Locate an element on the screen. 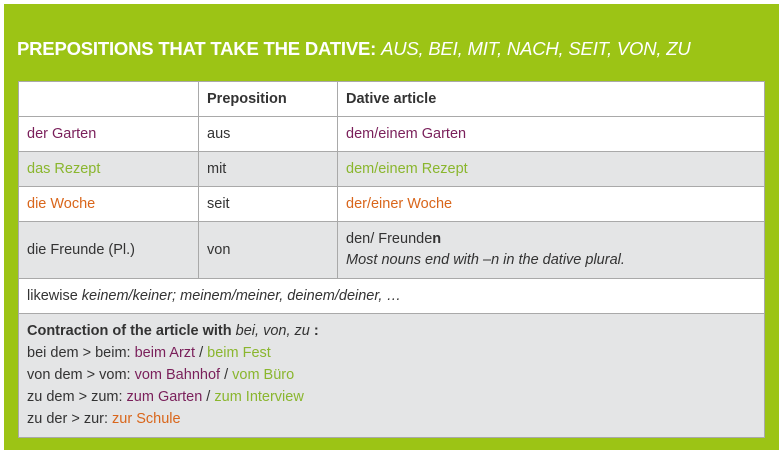 This screenshot has height=451, width=780. likewise-prefix: likewise is located at coordinates (54, 296).